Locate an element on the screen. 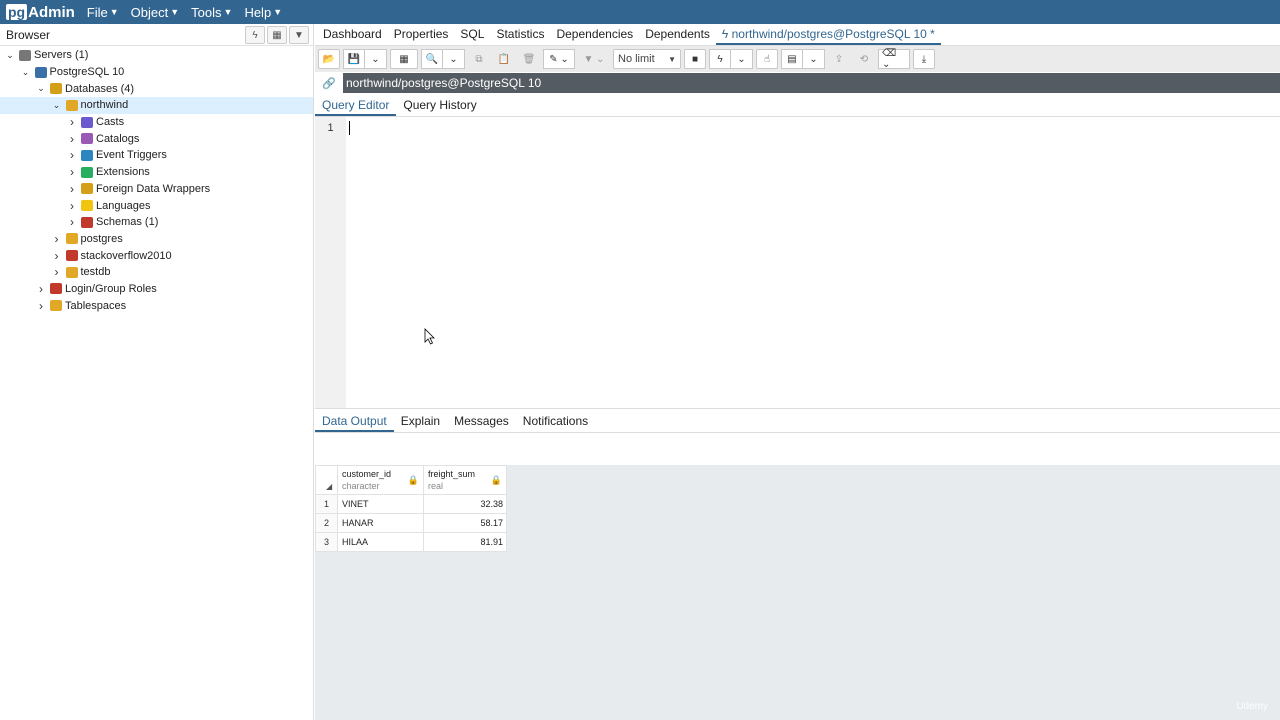 Image resolution: width=1280 pixels, height=720 pixels. filter-icon: ▼ ⌄ is located at coordinates (594, 59).